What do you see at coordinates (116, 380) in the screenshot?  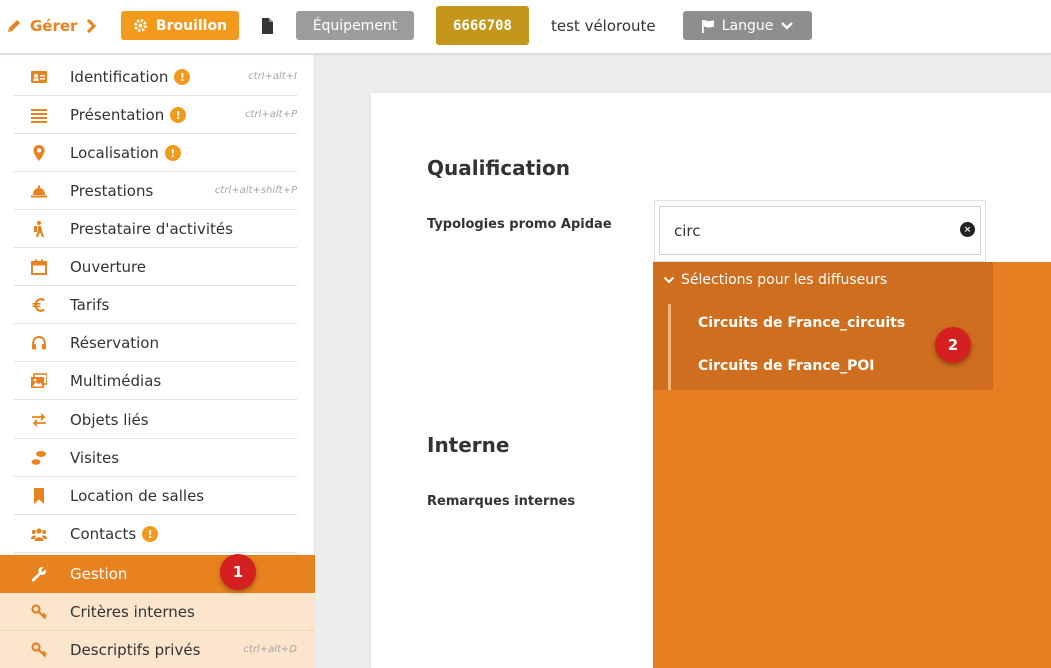 I see `sidebar-item-label: Multimédias` at bounding box center [116, 380].